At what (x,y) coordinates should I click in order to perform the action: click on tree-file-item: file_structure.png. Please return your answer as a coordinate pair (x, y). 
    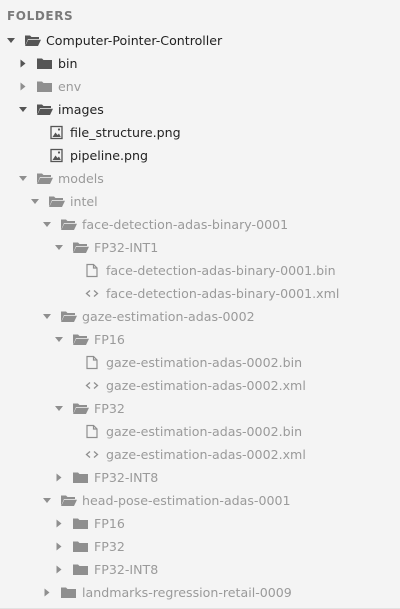
    Looking at the image, I should click on (200, 132).